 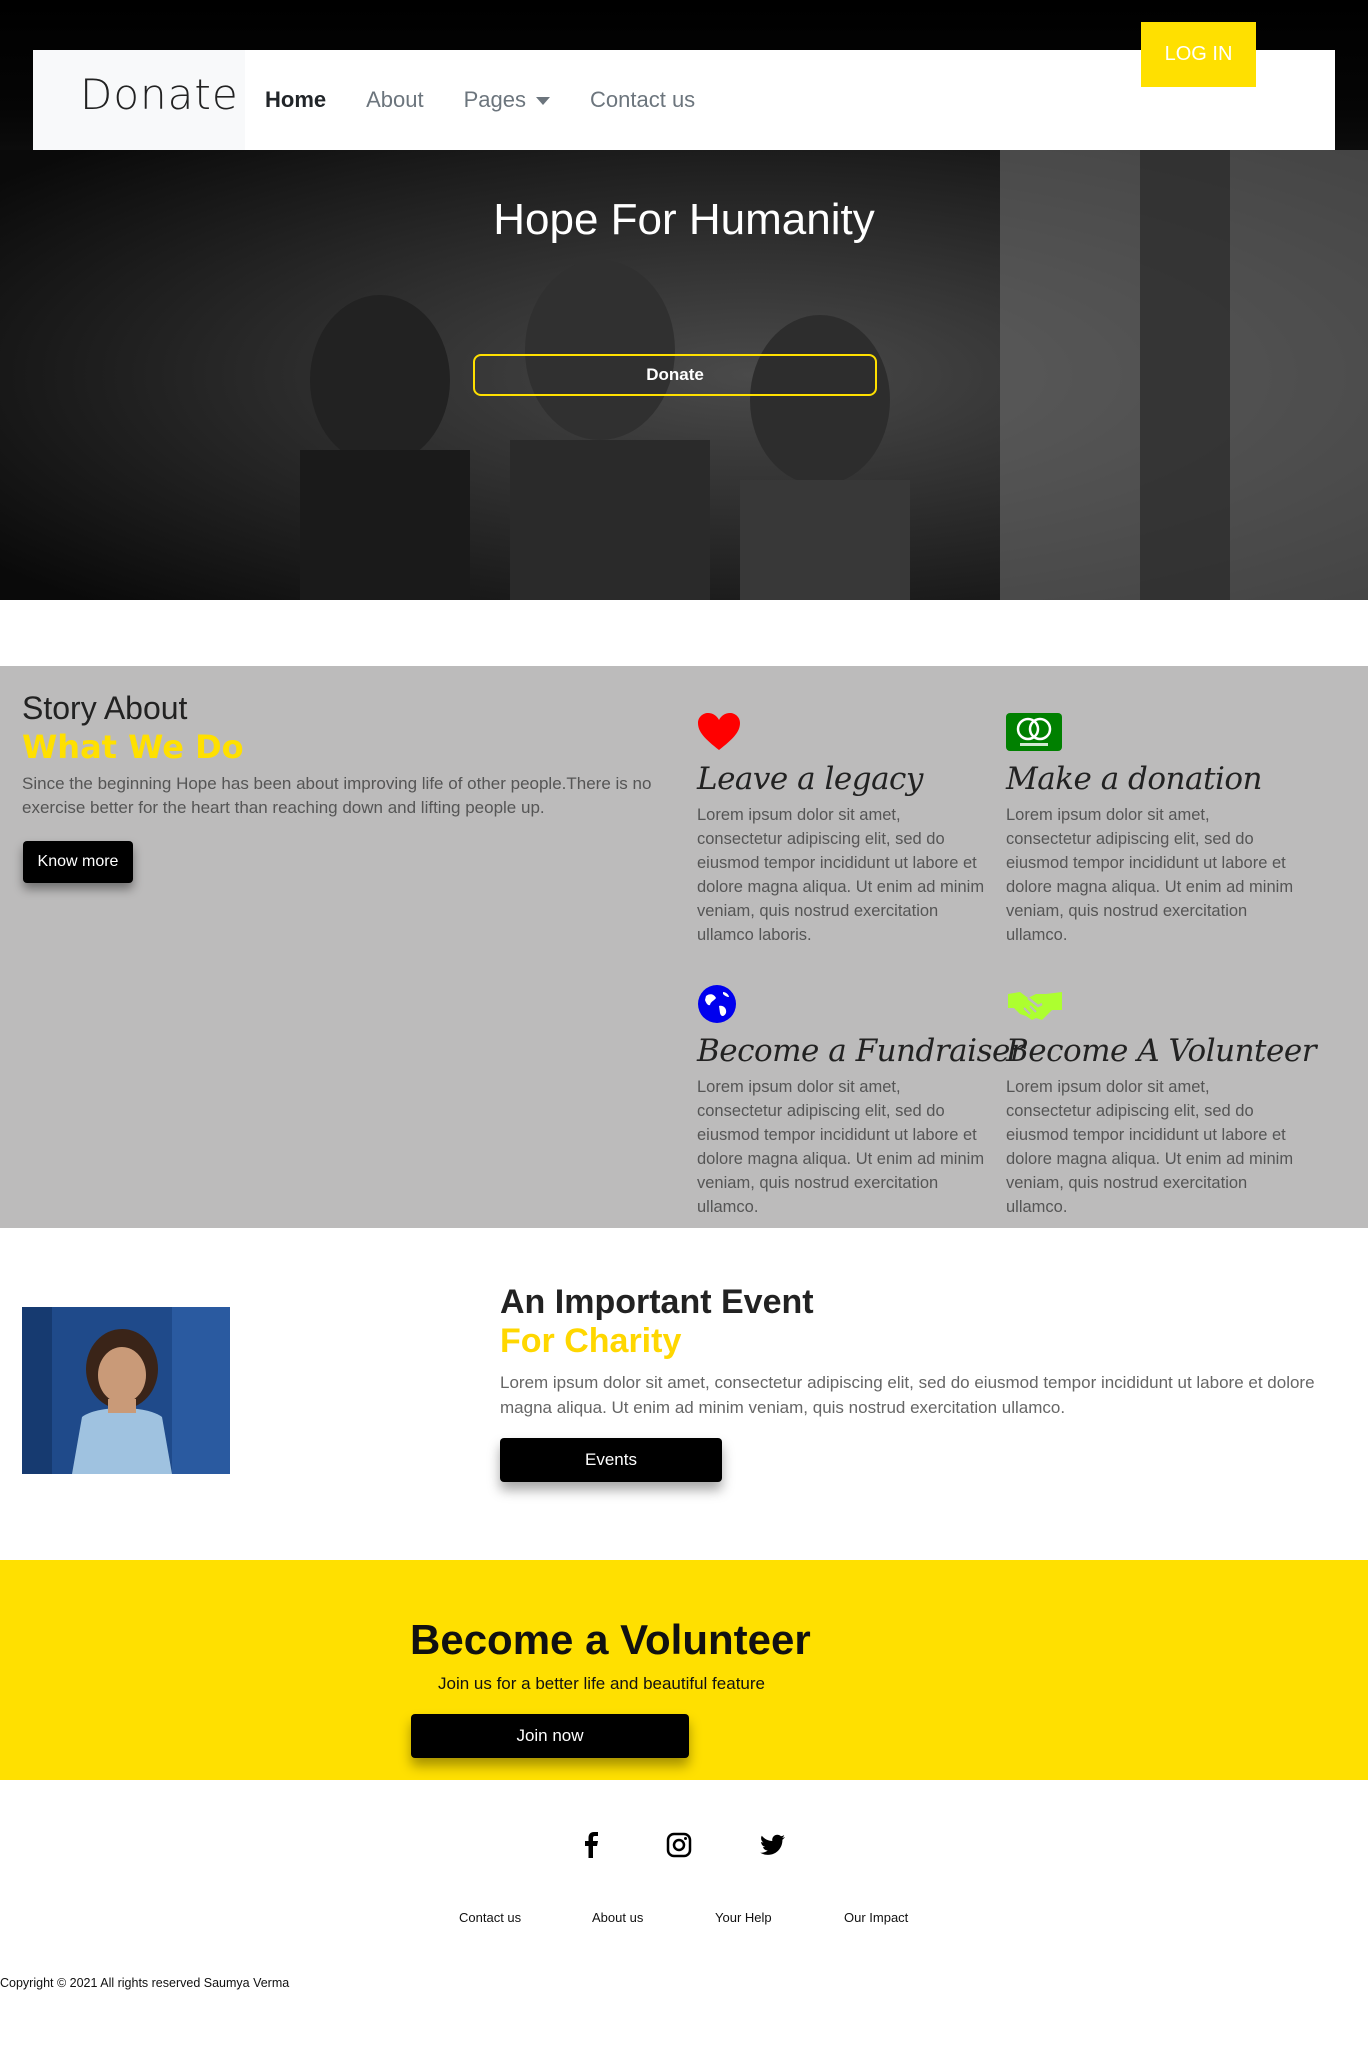 What do you see at coordinates (1134, 779) in the screenshot?
I see `feature-title: Make a donation` at bounding box center [1134, 779].